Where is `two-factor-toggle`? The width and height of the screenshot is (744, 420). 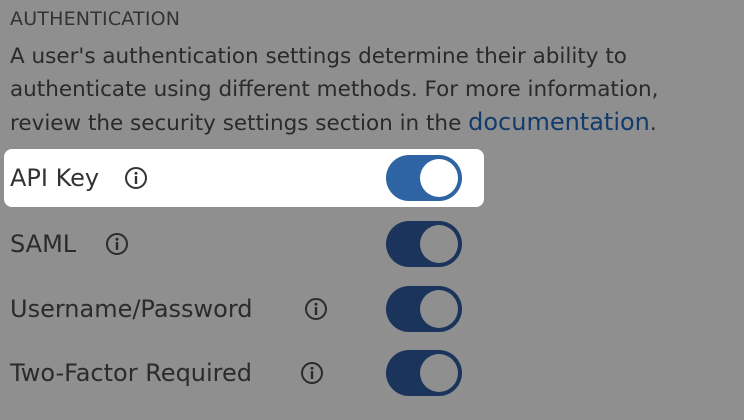 two-factor-toggle is located at coordinates (424, 373).